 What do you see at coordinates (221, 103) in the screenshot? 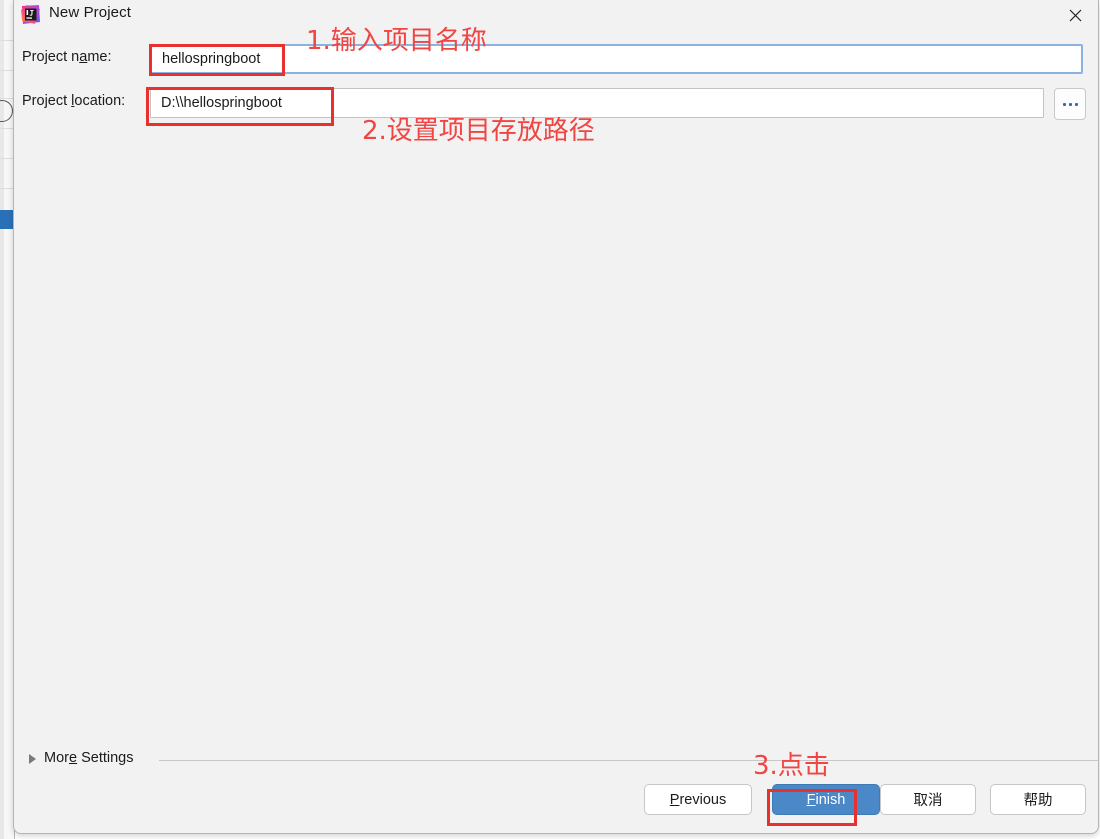
I see `project-location-value: D:\\hellospringboot` at bounding box center [221, 103].